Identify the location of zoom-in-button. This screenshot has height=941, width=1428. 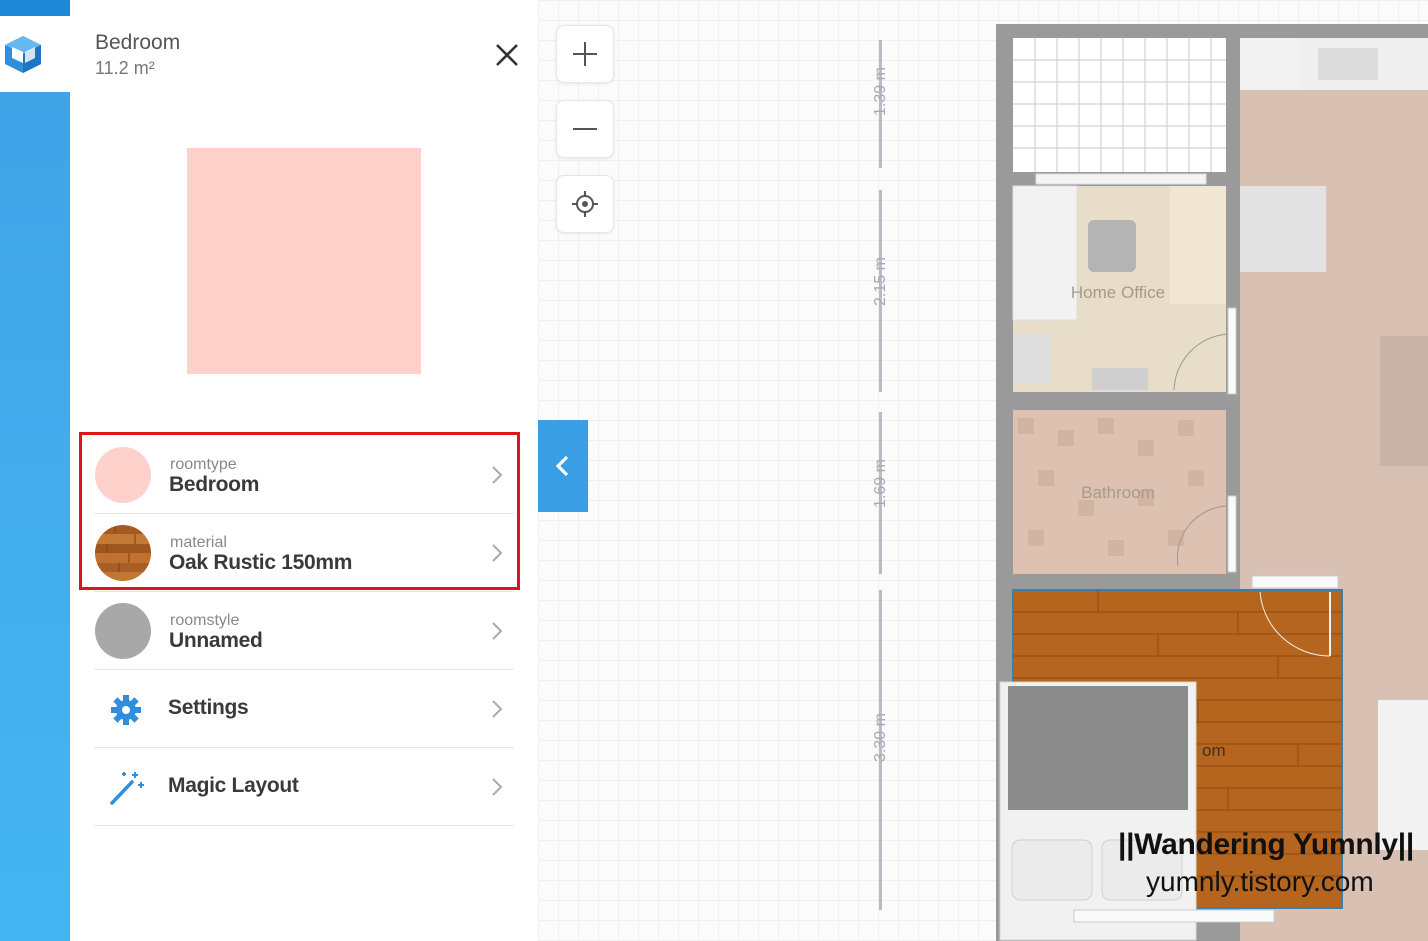
(585, 54).